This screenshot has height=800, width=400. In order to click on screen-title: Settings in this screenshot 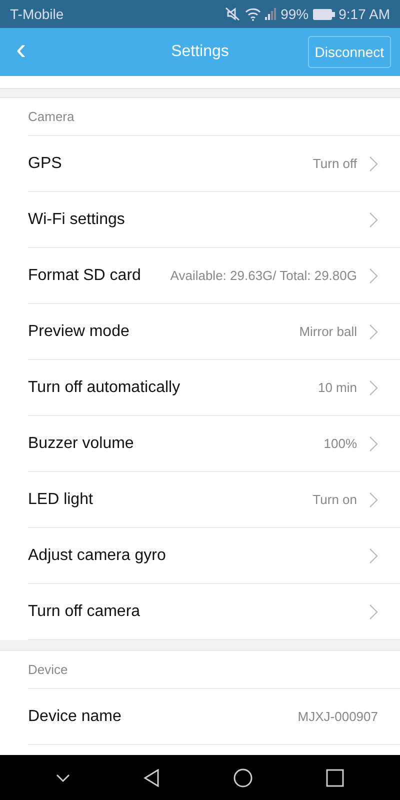, I will do `click(200, 52)`.